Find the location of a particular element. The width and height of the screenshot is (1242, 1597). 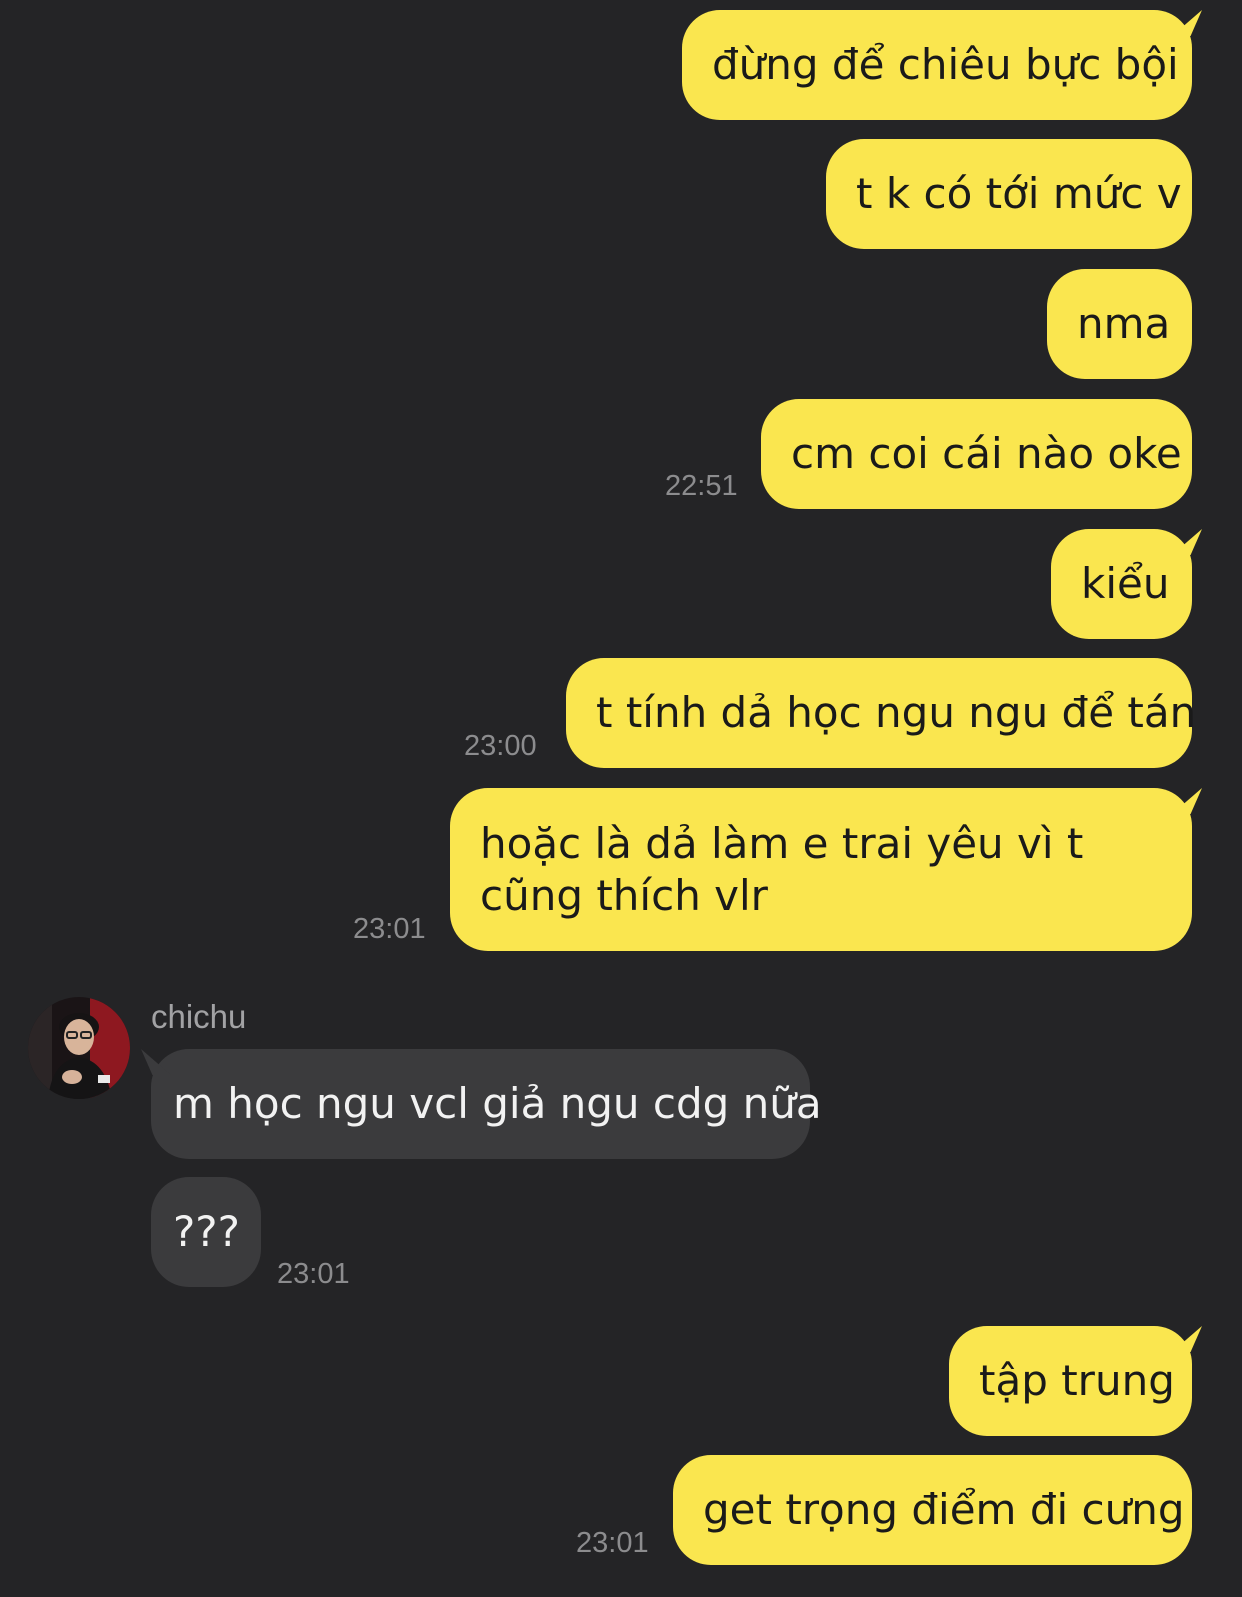

message-text: m học ngu vcl giả ngu cdg nữa is located at coordinates (497, 1103).